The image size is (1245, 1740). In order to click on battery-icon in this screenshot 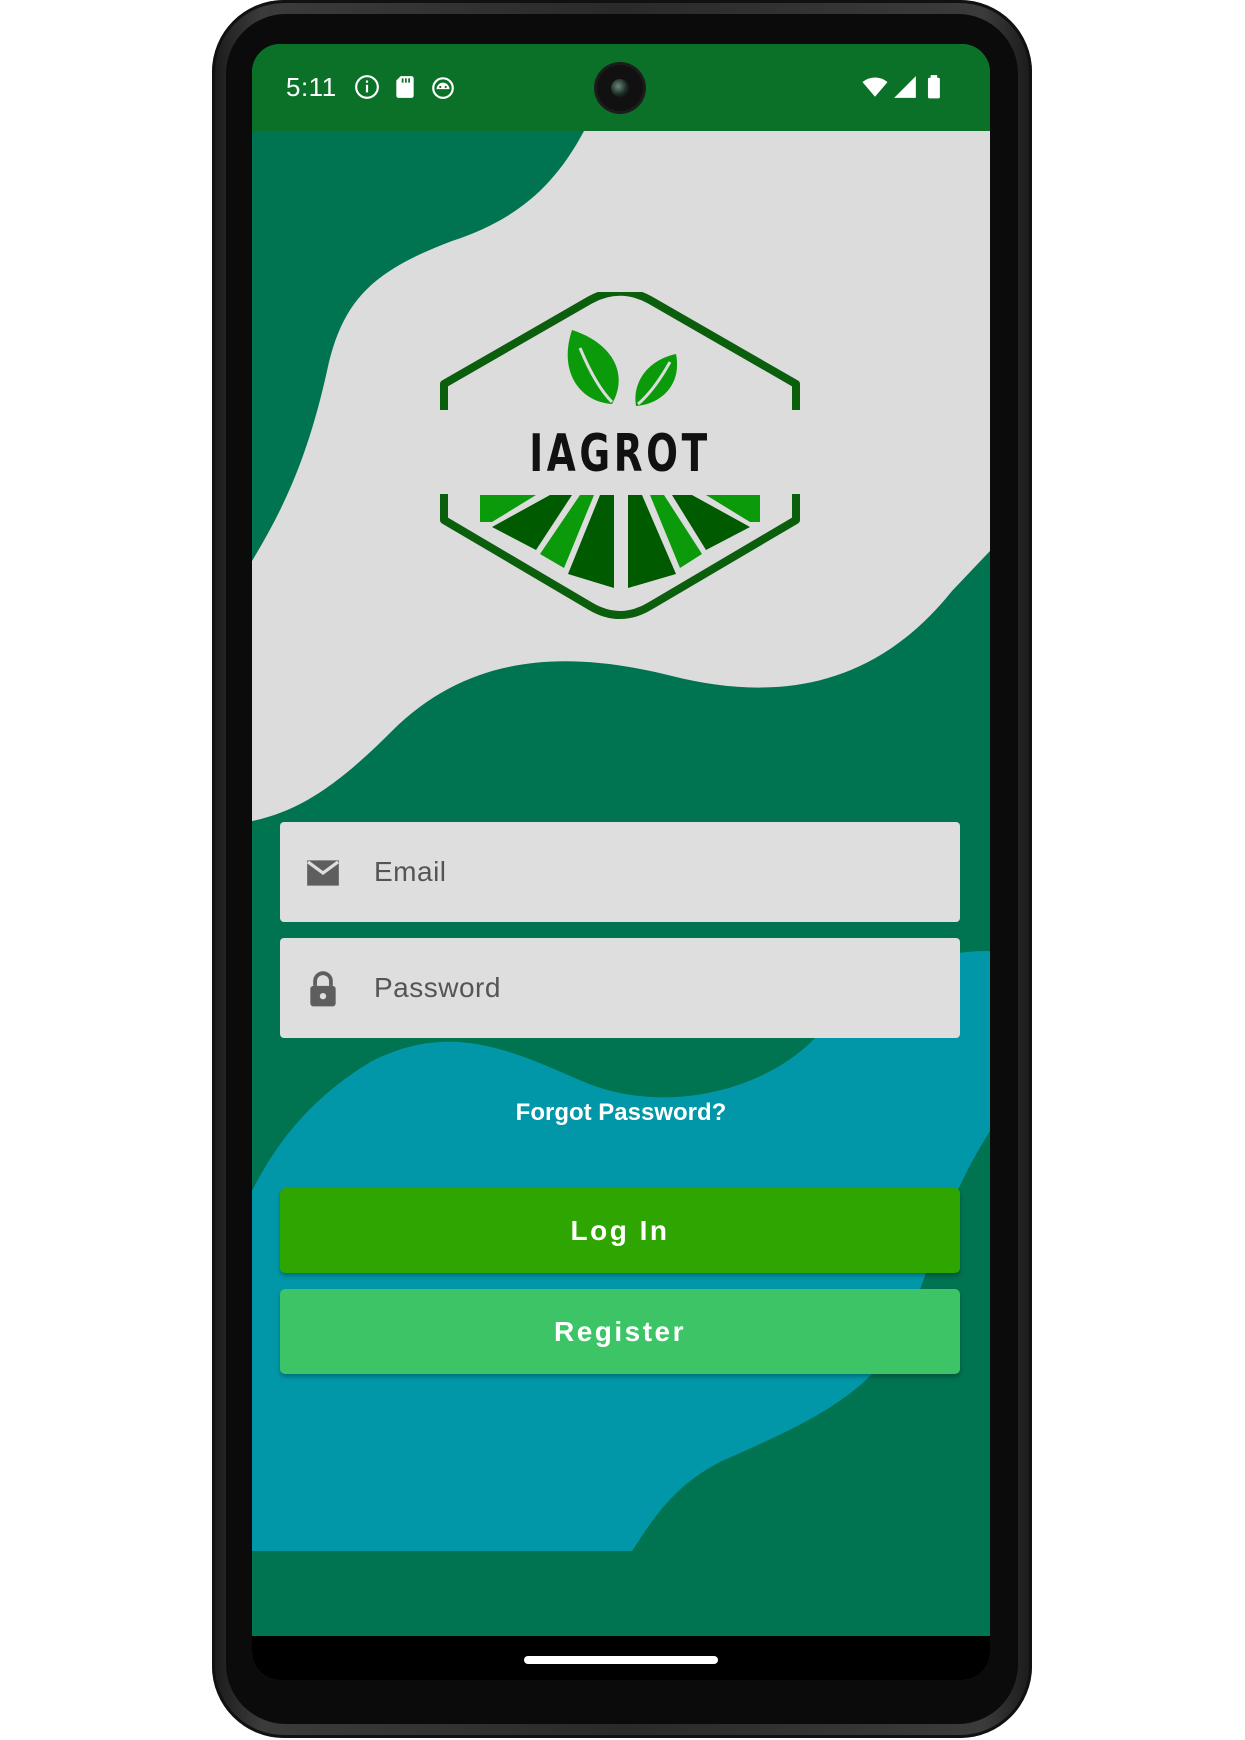, I will do `click(933, 87)`.